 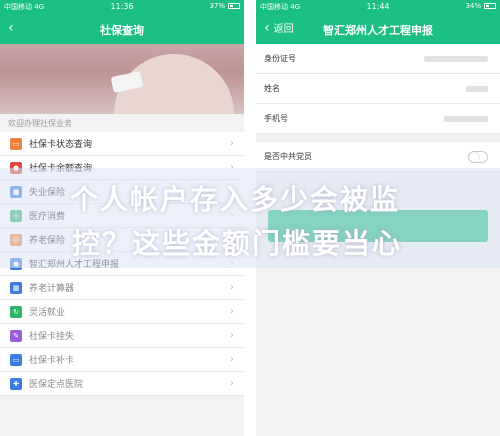 What do you see at coordinates (56, 385) in the screenshot?
I see `service-label: 医保定点医院` at bounding box center [56, 385].